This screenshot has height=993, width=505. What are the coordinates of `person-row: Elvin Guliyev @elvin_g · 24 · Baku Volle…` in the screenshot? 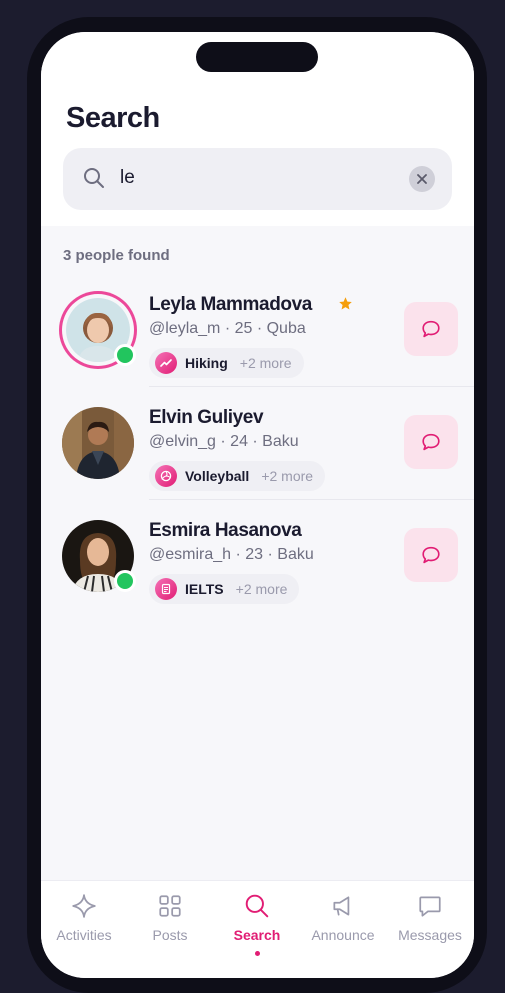 It's located at (257, 463).